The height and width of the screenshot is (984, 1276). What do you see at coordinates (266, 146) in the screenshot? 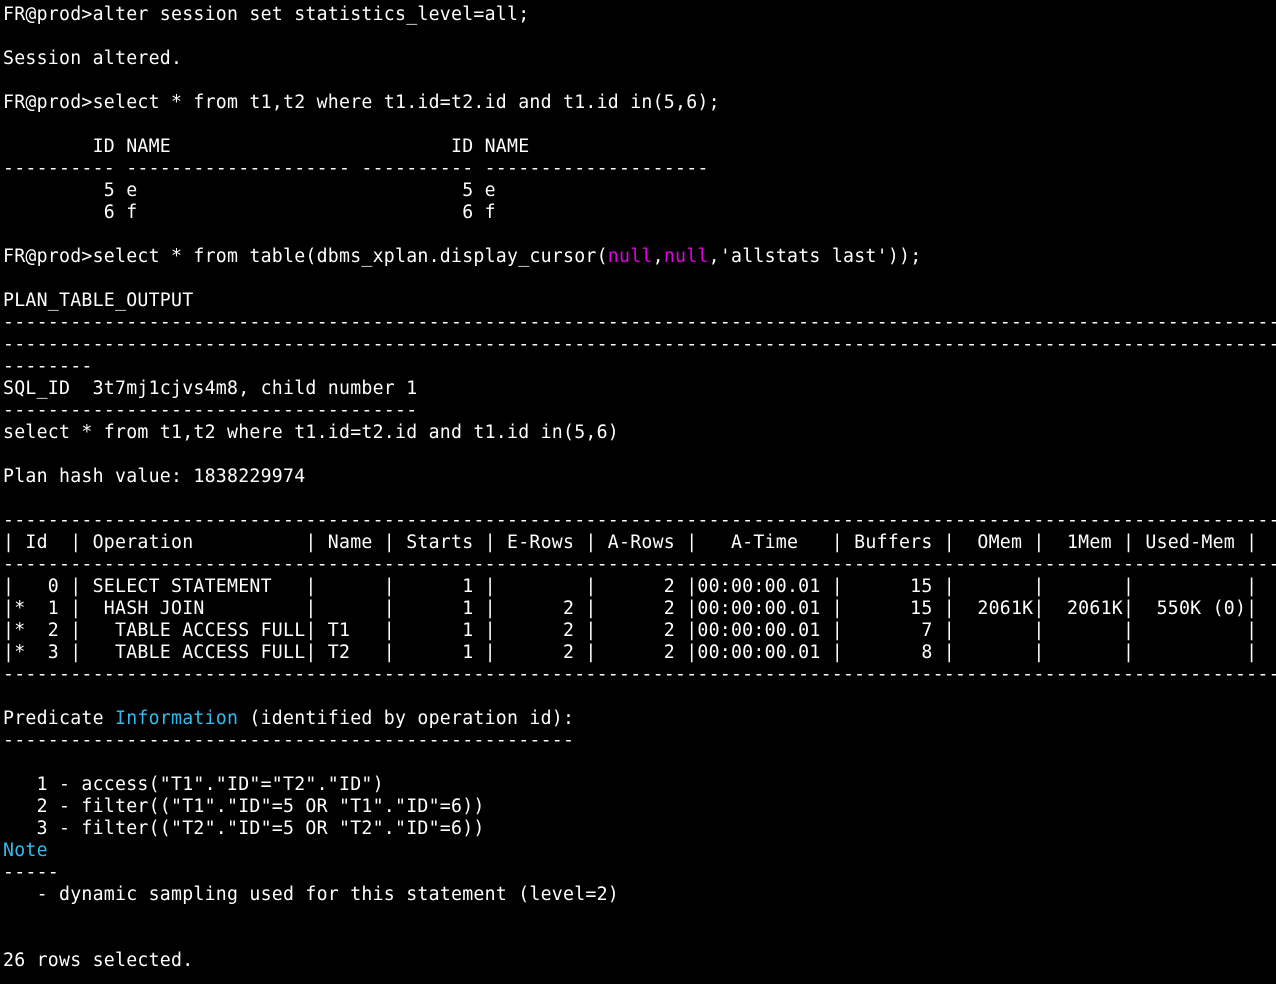
I see `terminal-text: ID NAME ID NAME` at bounding box center [266, 146].